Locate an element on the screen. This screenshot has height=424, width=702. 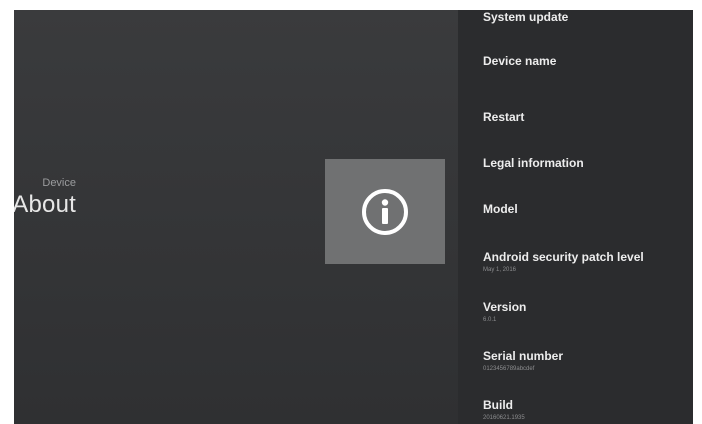
menu-item-restart: Restart is located at coordinates (585, 117).